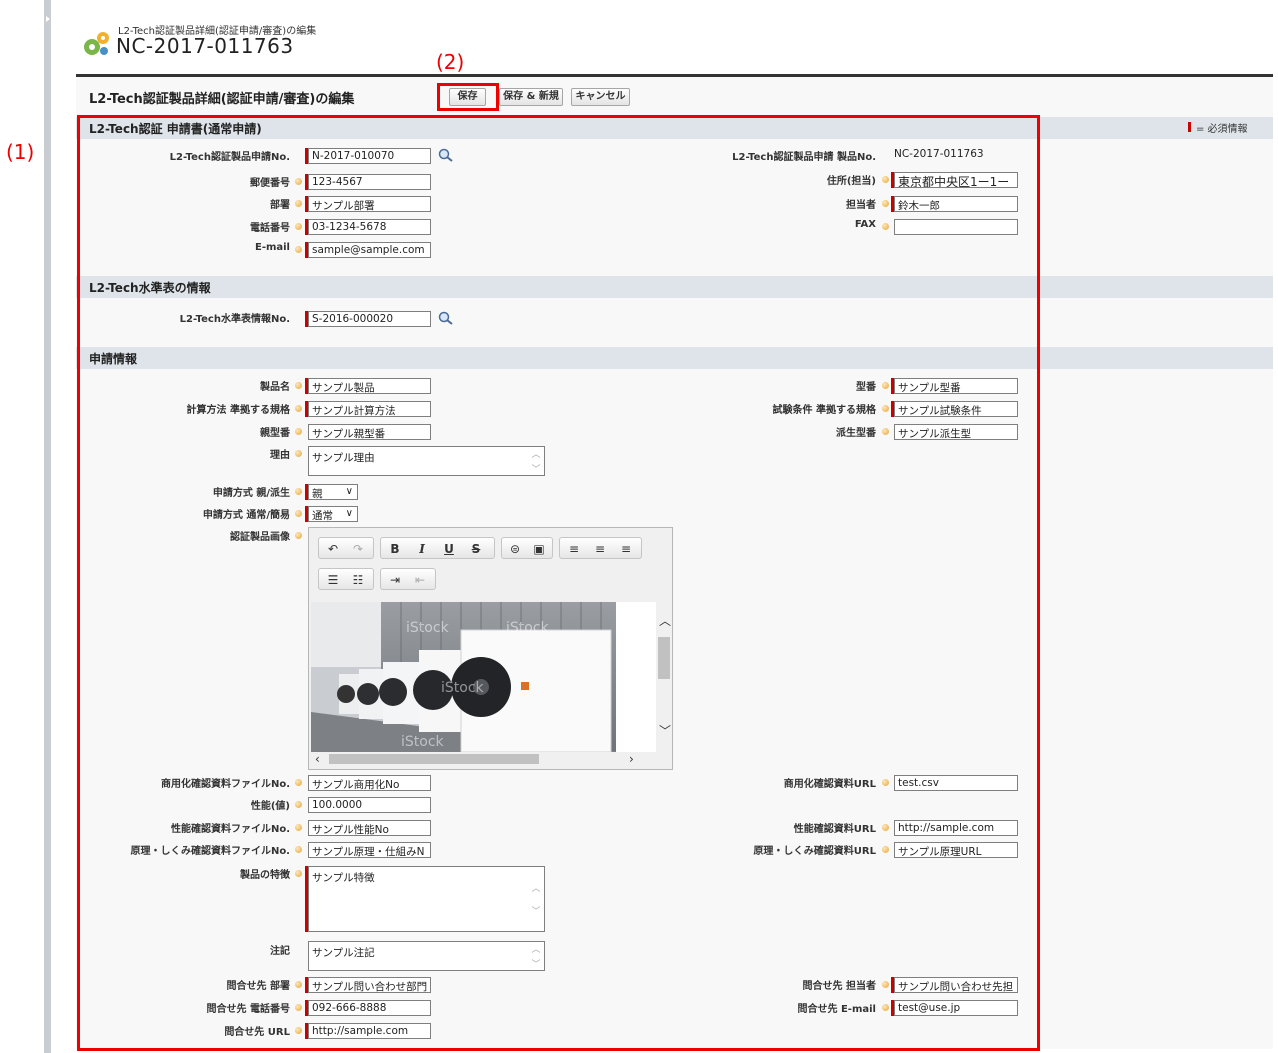 The width and height of the screenshot is (1278, 1053). I want to click on required-legend: = 必須情報, so click(1222, 129).